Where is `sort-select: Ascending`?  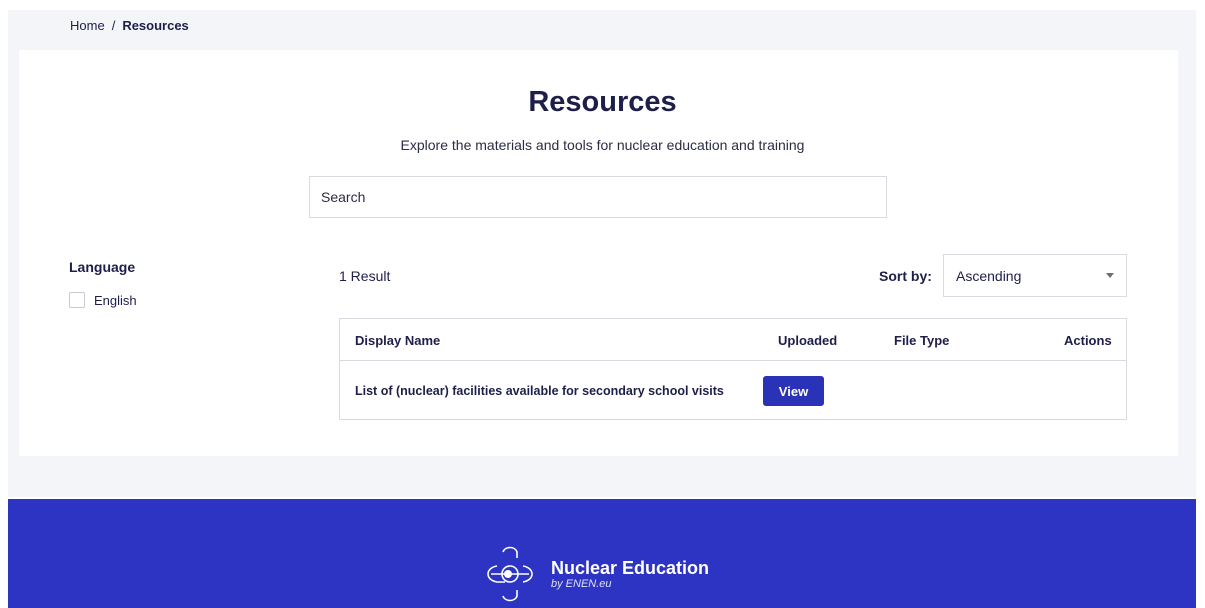
sort-select: Ascending is located at coordinates (1035, 275).